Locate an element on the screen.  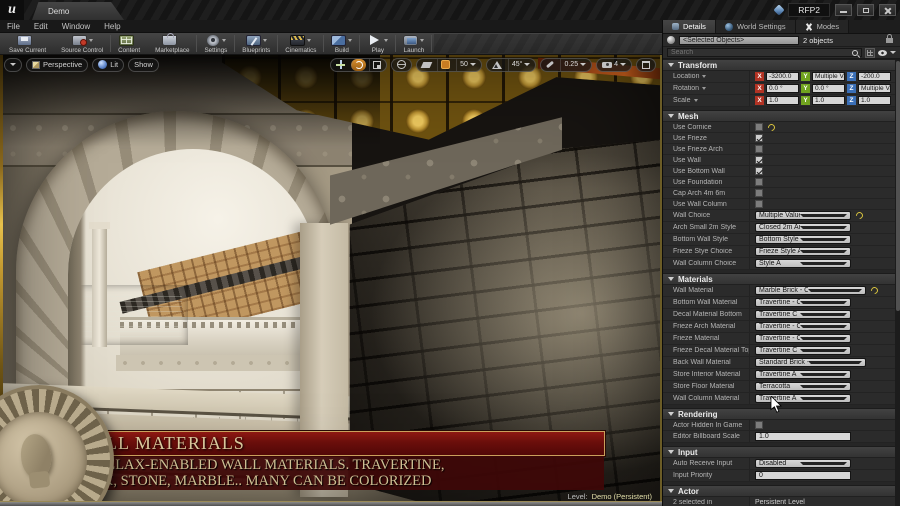
lock-icon is located at coordinates (889, 38).